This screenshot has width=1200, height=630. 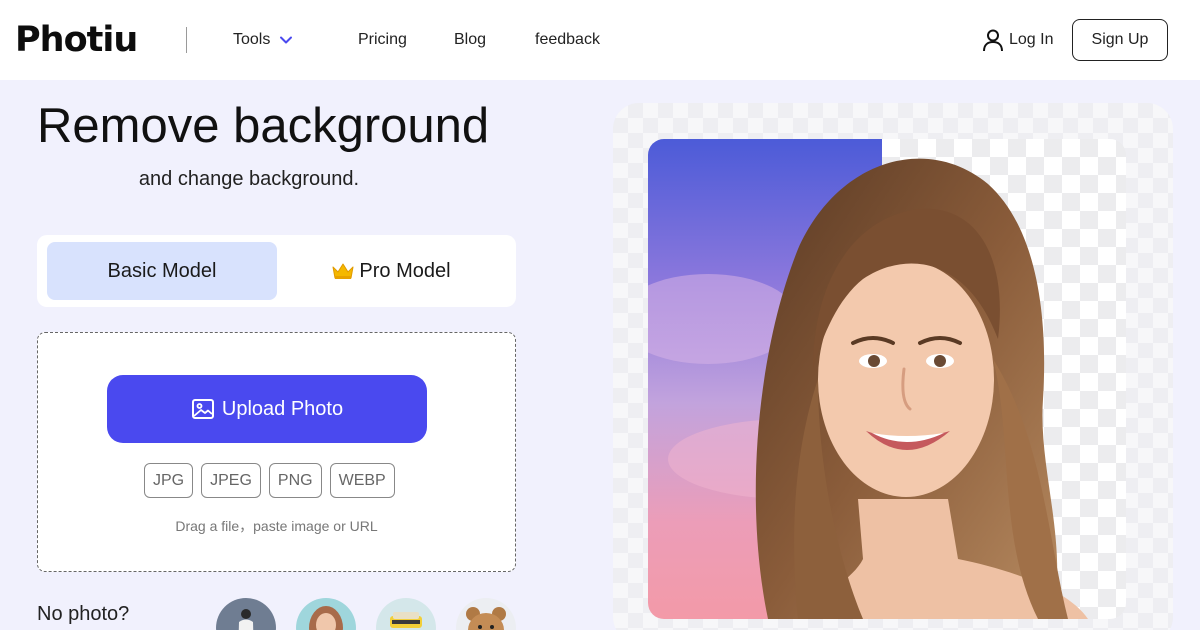 I want to click on model-selector: Basic Model Pro Model, so click(x=276, y=271).